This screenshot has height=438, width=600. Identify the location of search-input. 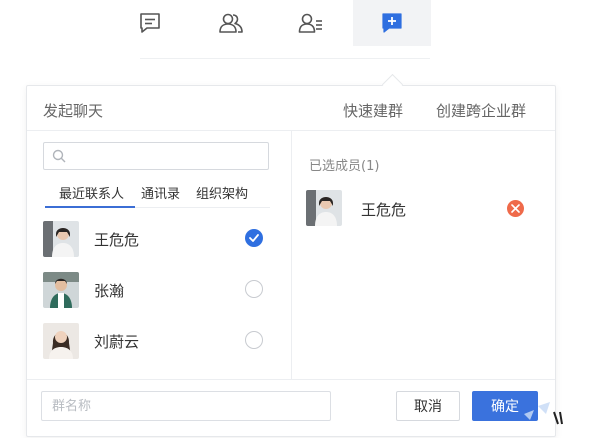
(156, 156).